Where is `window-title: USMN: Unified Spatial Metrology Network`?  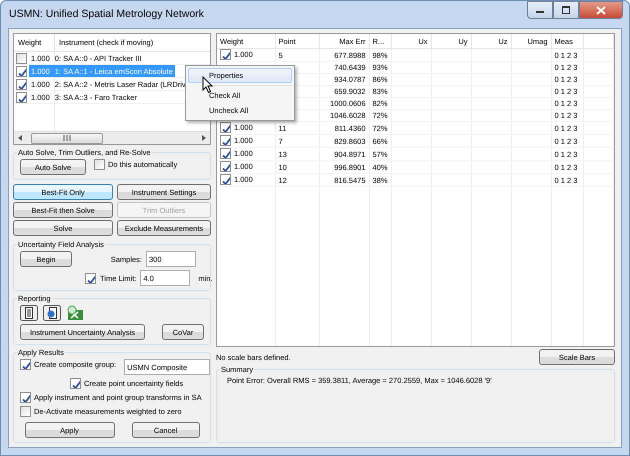
window-title: USMN: Unified Spatial Metrology Network is located at coordinates (106, 14).